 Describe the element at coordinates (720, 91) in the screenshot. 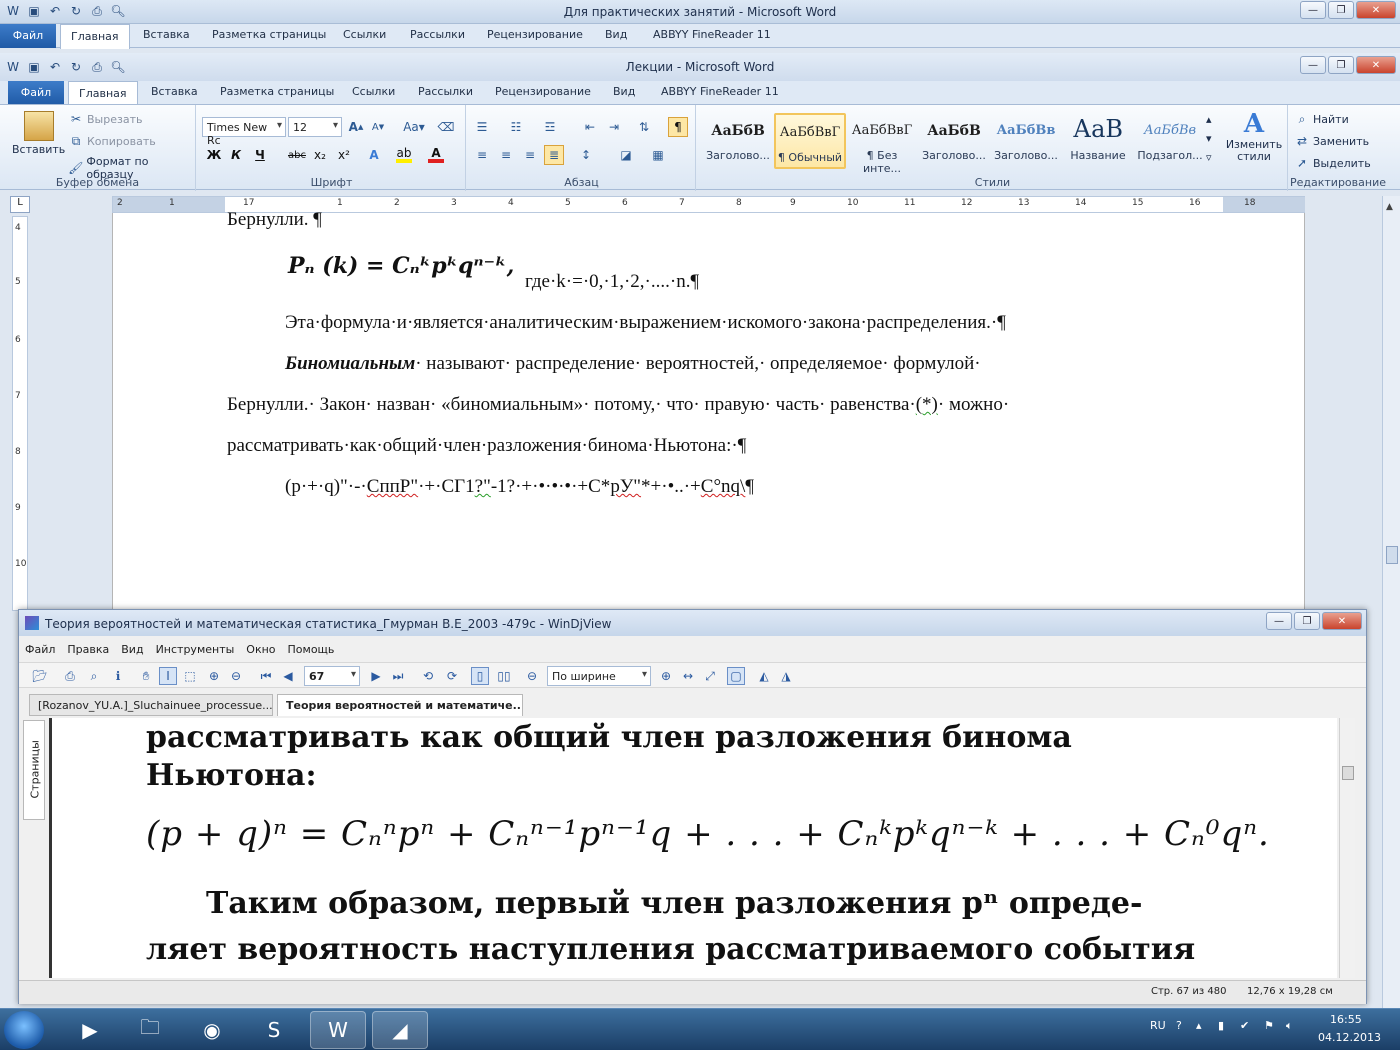

I see `tab-abbyy: ABBYY FineReader 11` at that location.